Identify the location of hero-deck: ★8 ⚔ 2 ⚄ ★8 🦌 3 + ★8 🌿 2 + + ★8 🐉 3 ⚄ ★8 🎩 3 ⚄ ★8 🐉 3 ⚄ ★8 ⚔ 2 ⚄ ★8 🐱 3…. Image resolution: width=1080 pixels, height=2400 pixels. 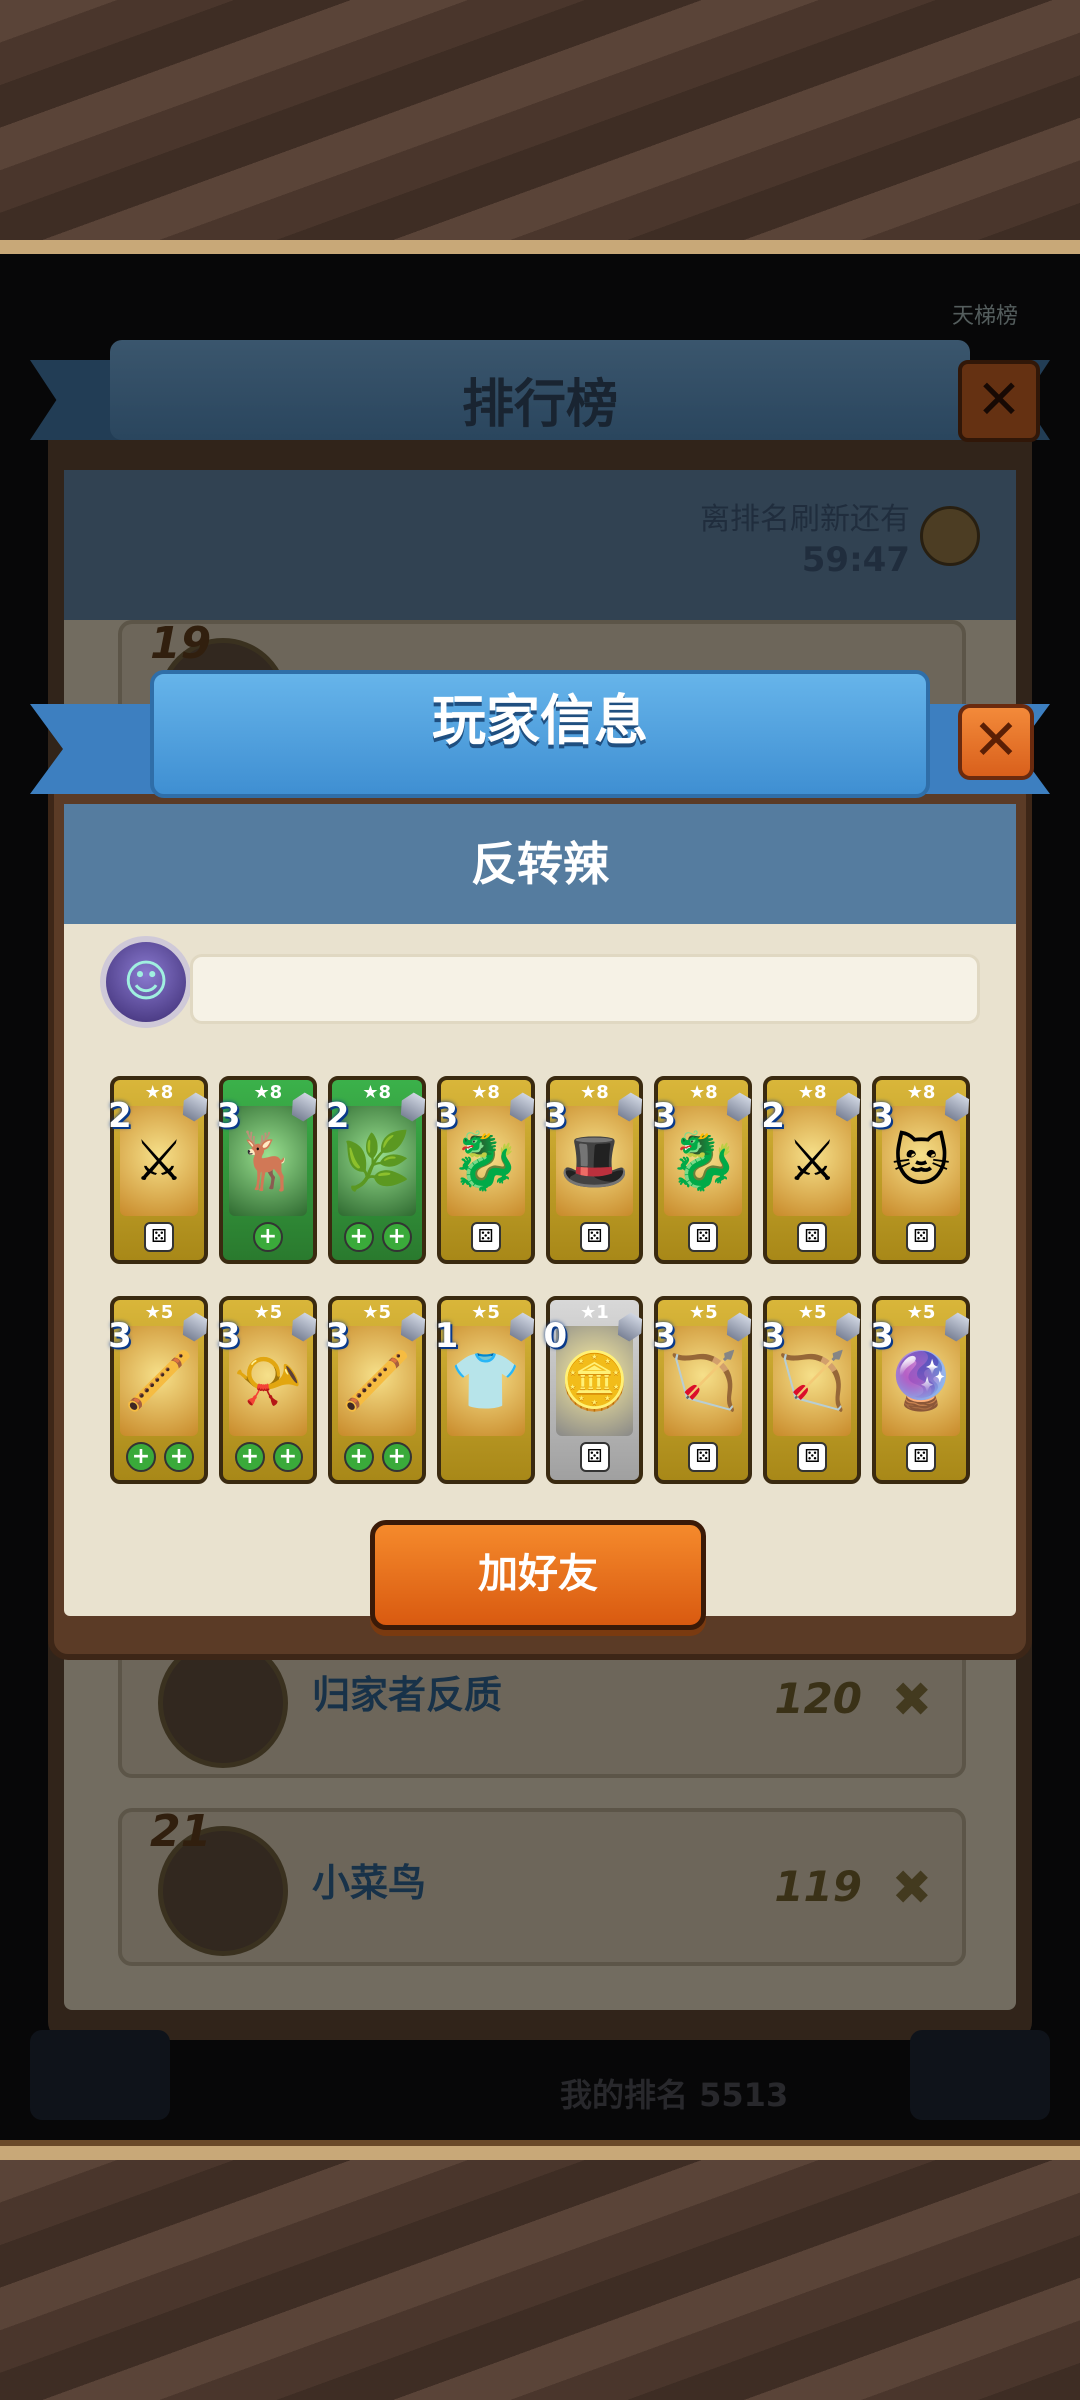
(539, 1170).